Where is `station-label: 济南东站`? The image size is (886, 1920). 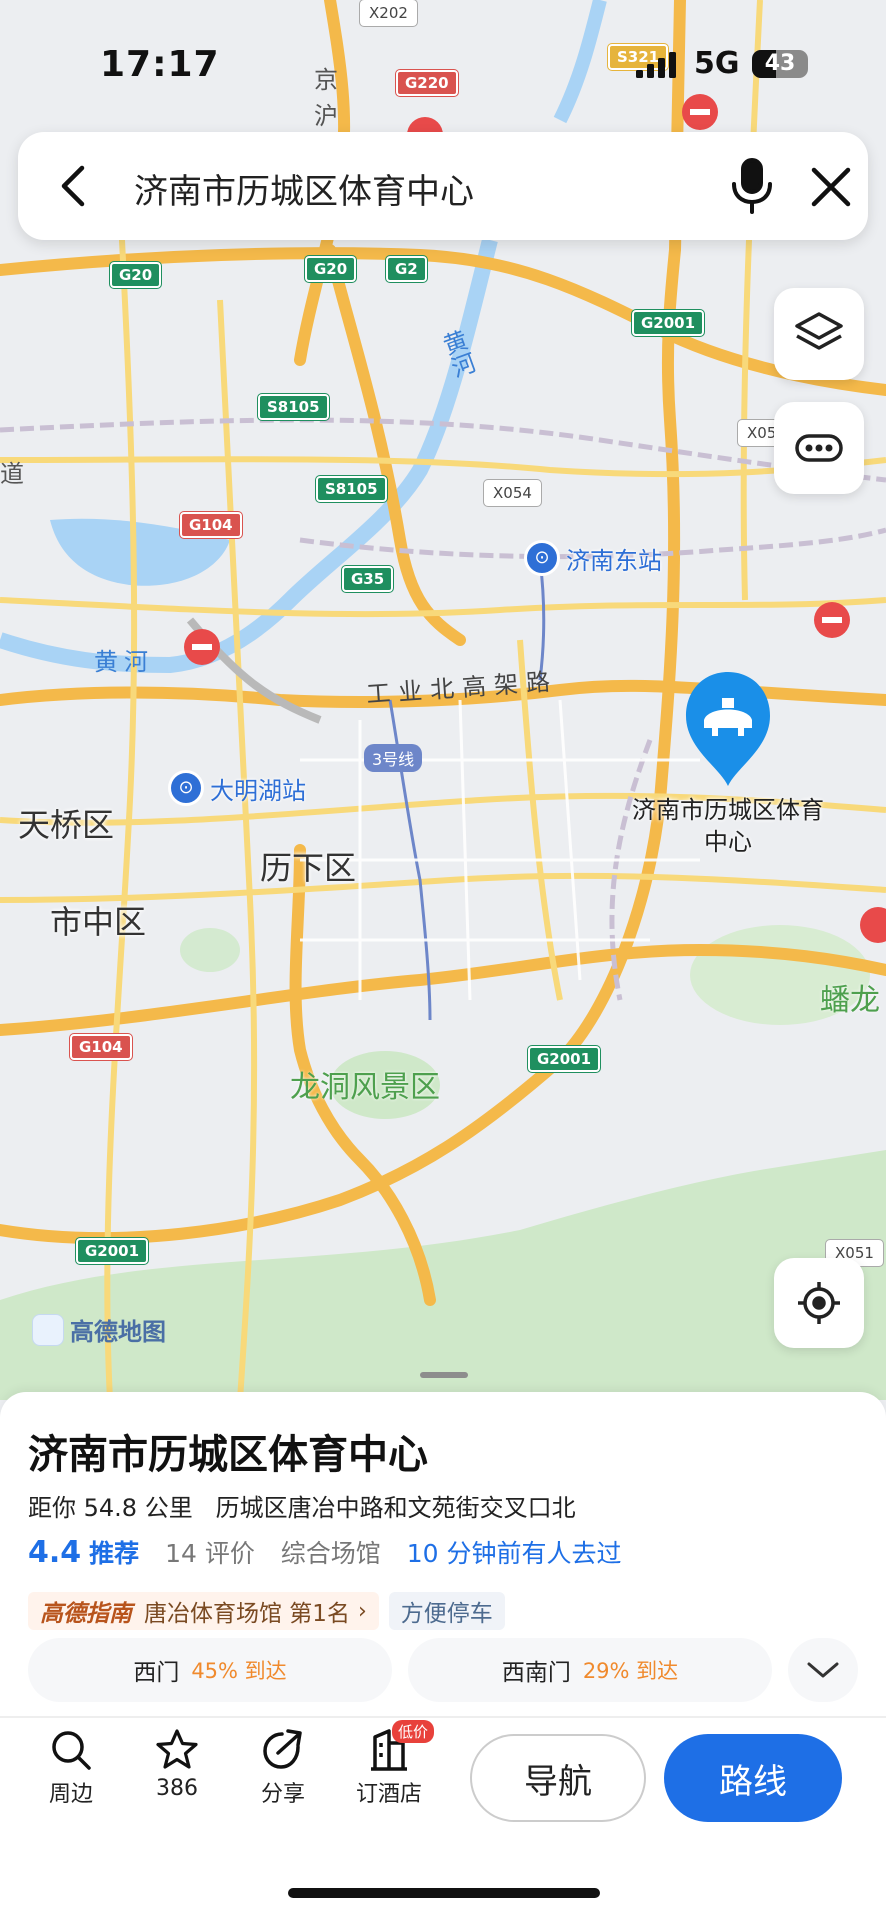
station-label: 济南东站 is located at coordinates (614, 560).